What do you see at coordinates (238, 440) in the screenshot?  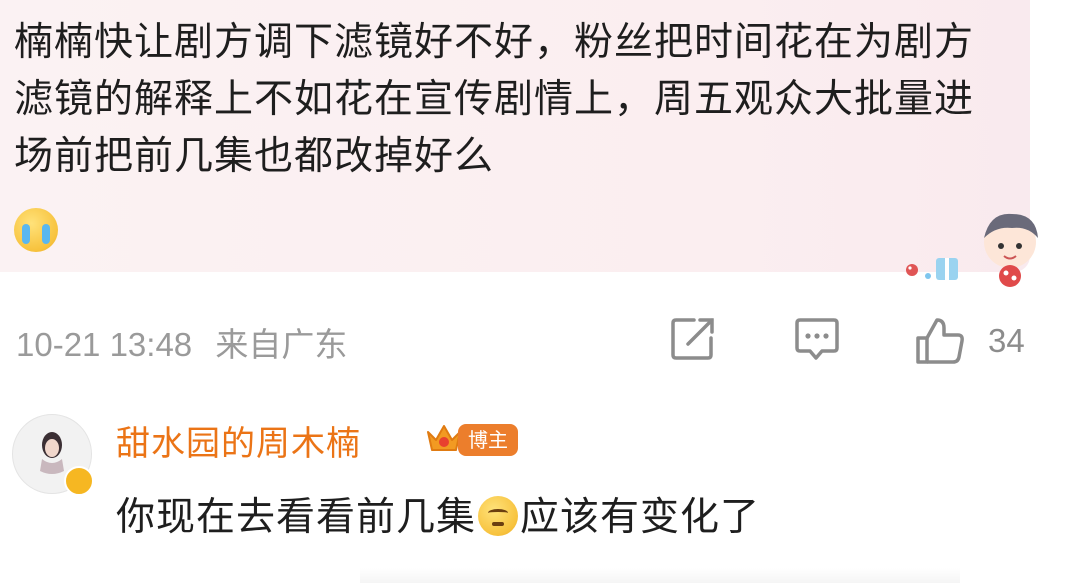 I see `reply-username: 甜水园的周木楠` at bounding box center [238, 440].